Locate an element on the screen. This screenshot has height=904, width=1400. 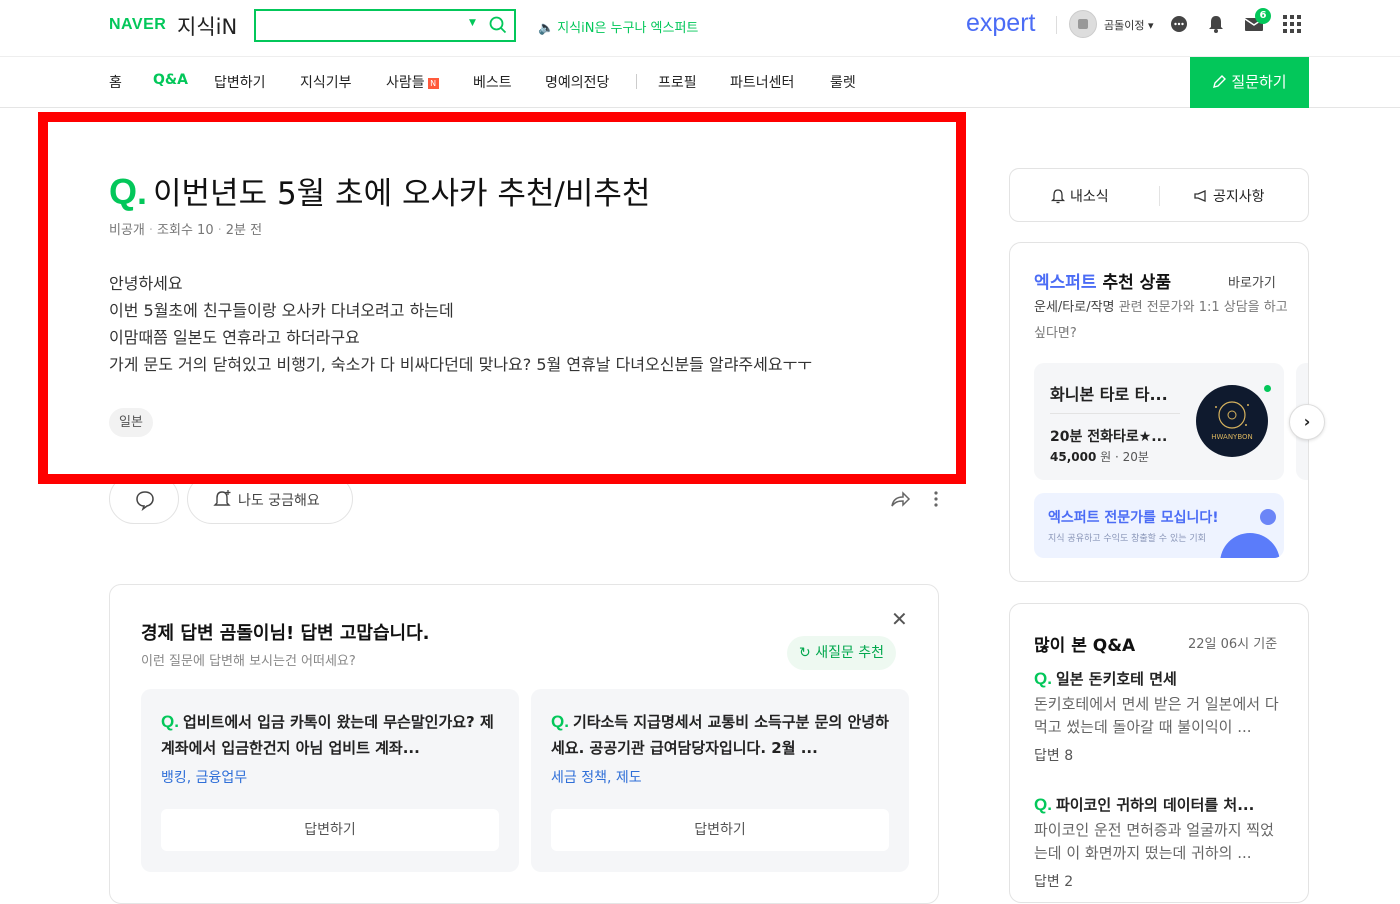
nav-divider is located at coordinates (636, 81).